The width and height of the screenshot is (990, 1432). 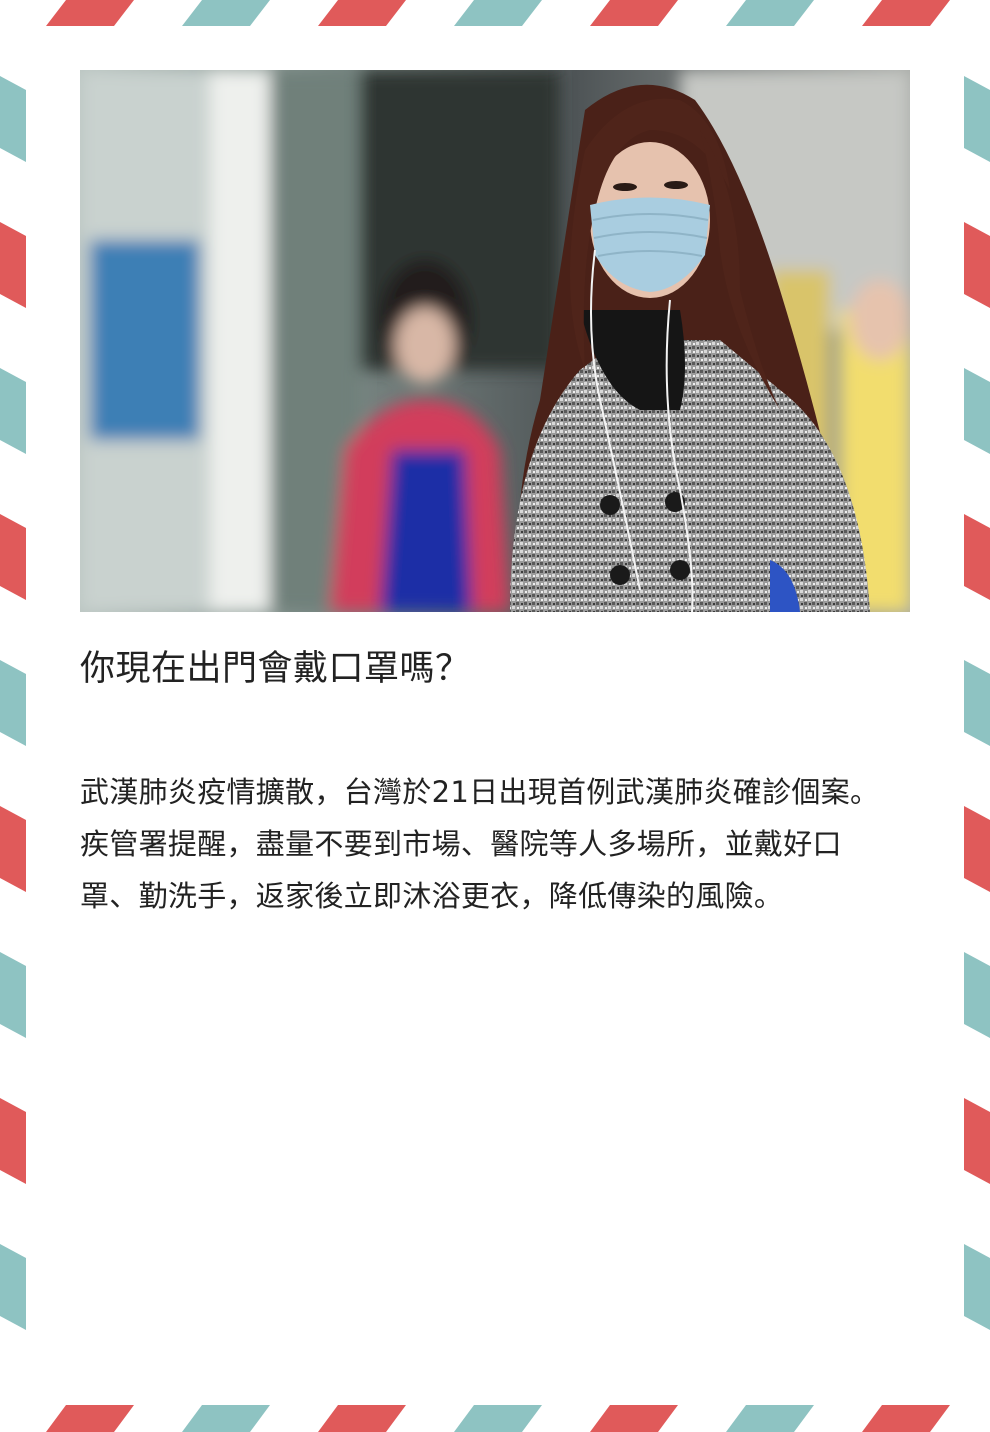 I want to click on article-title: 你現在出門會戴口罩嗎？, so click(x=275, y=669).